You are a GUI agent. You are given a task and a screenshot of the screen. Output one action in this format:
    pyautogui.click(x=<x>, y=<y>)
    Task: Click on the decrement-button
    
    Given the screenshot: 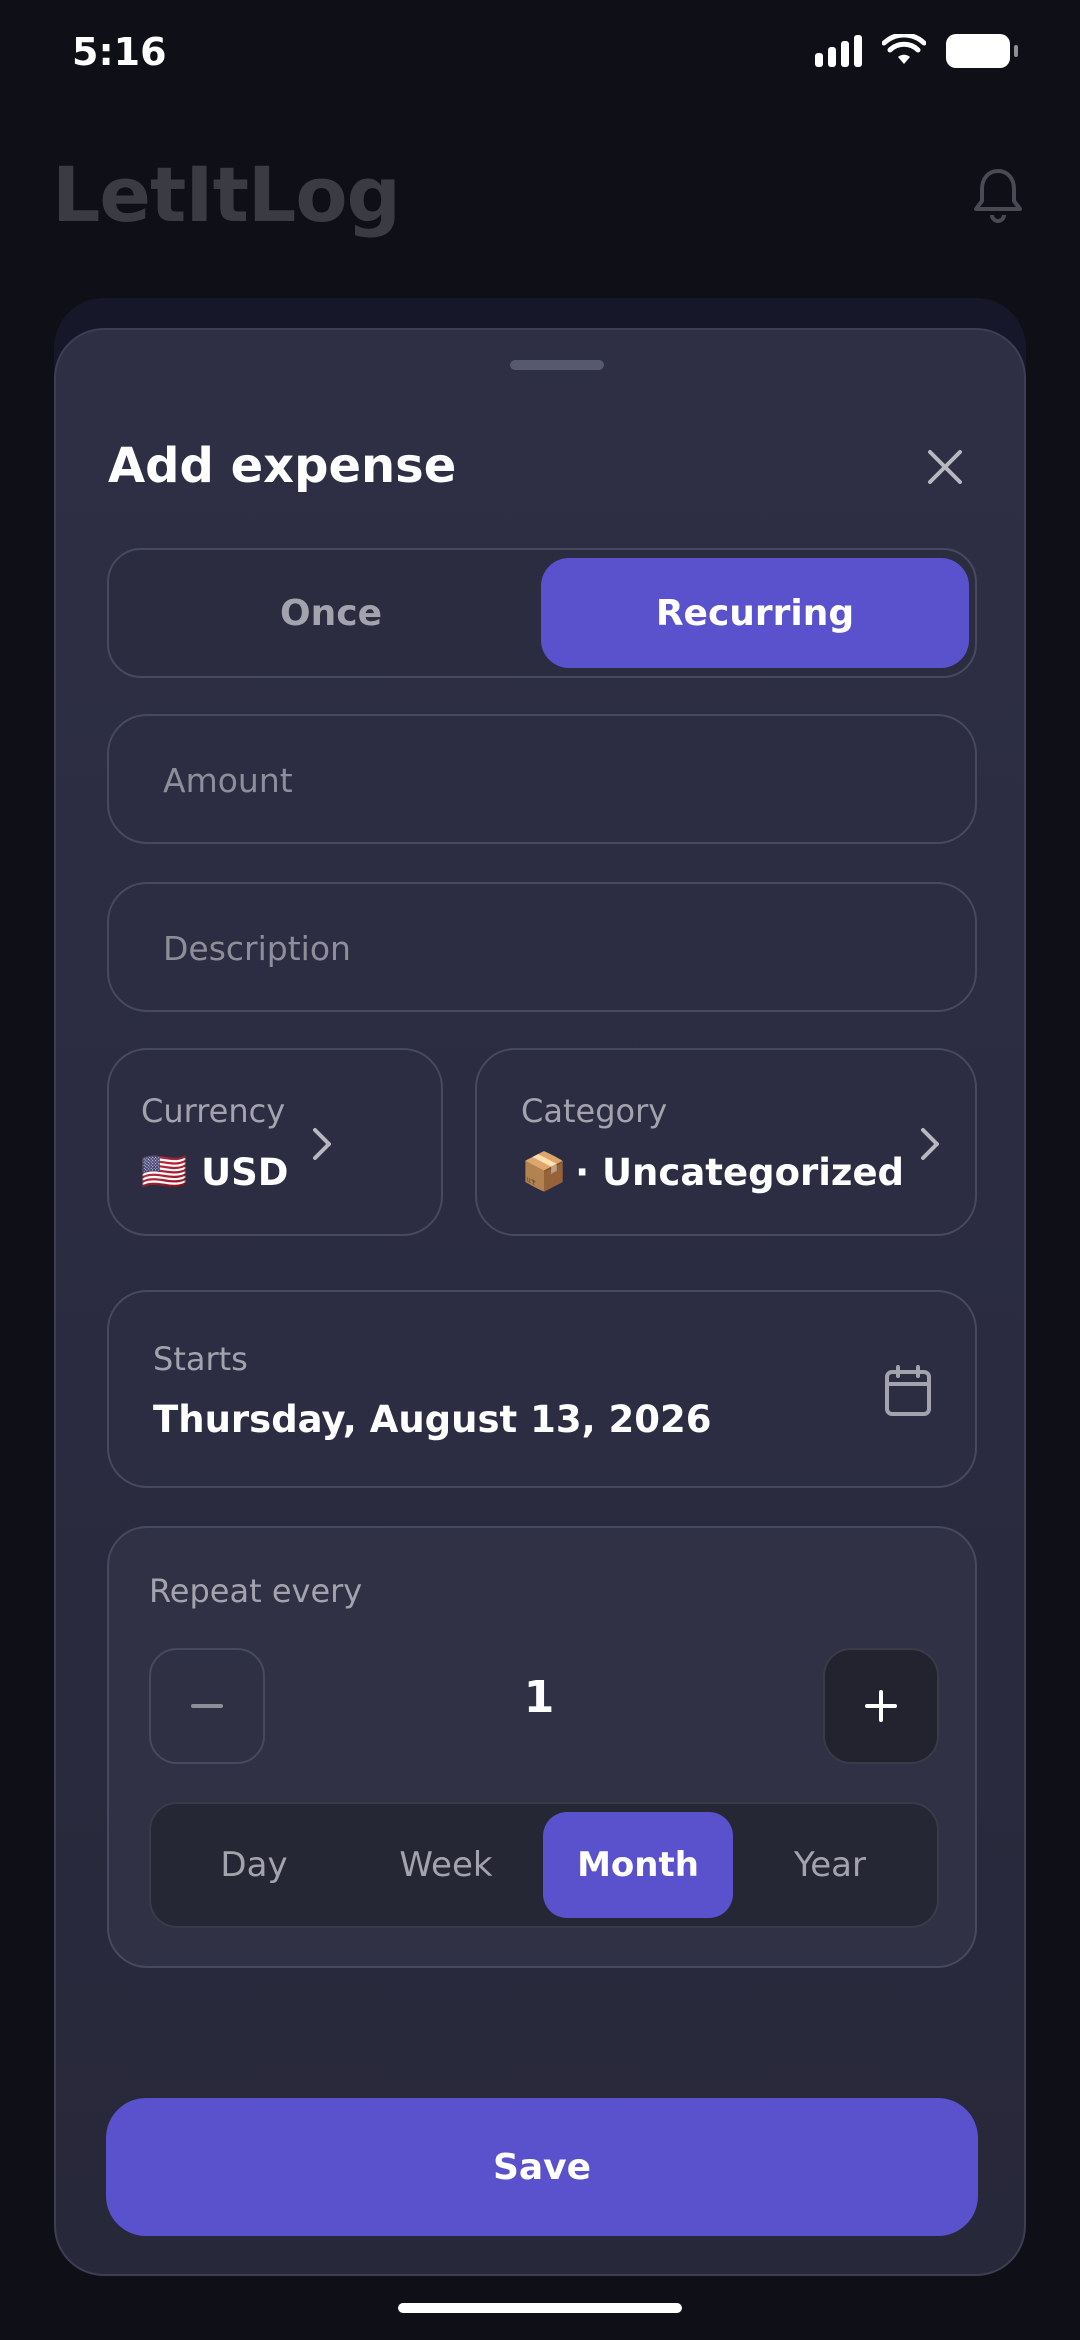 What is the action you would take?
    pyautogui.click(x=207, y=1706)
    